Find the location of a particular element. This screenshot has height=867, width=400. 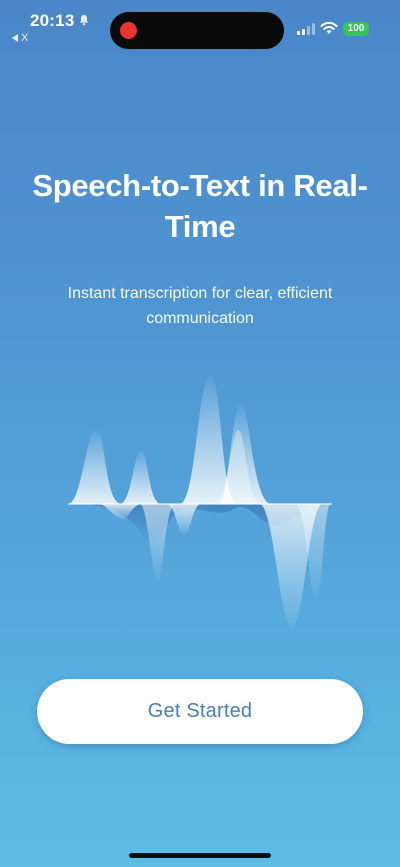

wifi-icon is located at coordinates (329, 27).